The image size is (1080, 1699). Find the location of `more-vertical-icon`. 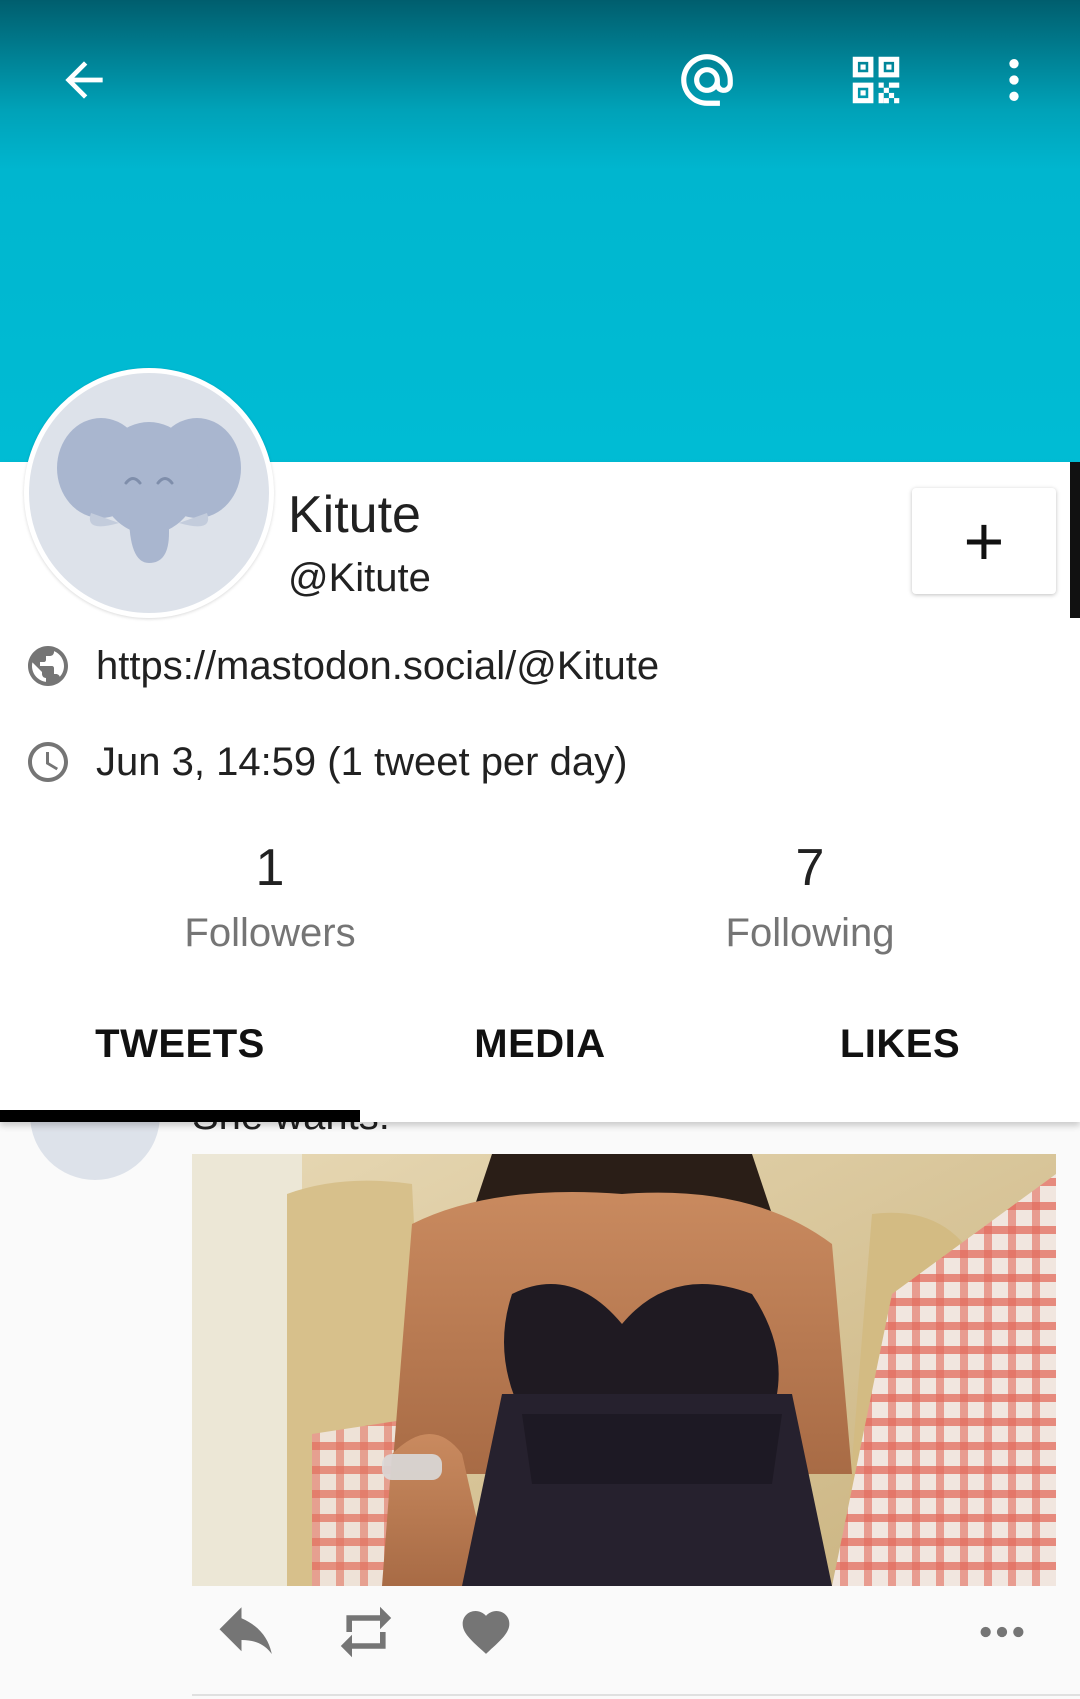

more-vertical-icon is located at coordinates (1014, 80).